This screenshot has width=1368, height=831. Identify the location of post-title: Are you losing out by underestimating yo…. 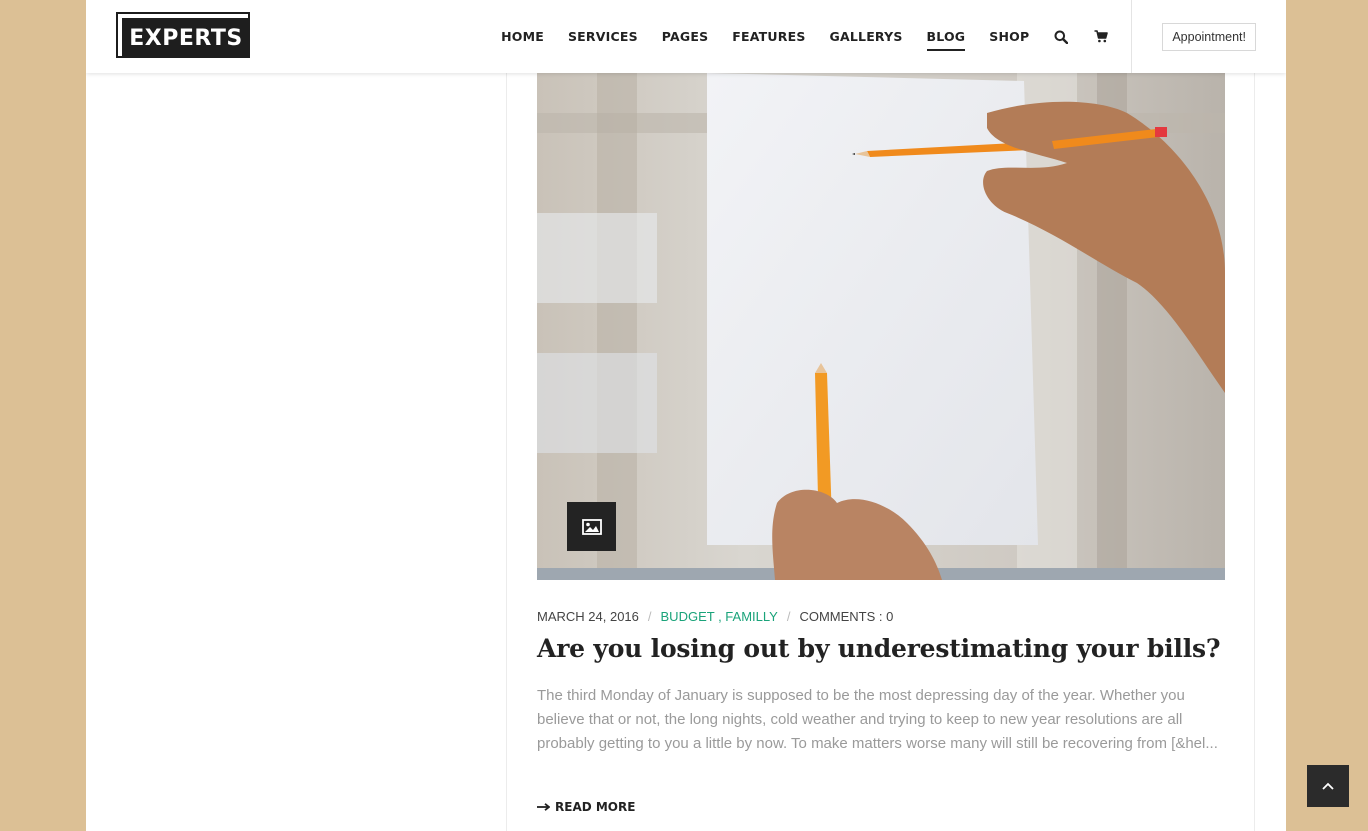
(879, 648).